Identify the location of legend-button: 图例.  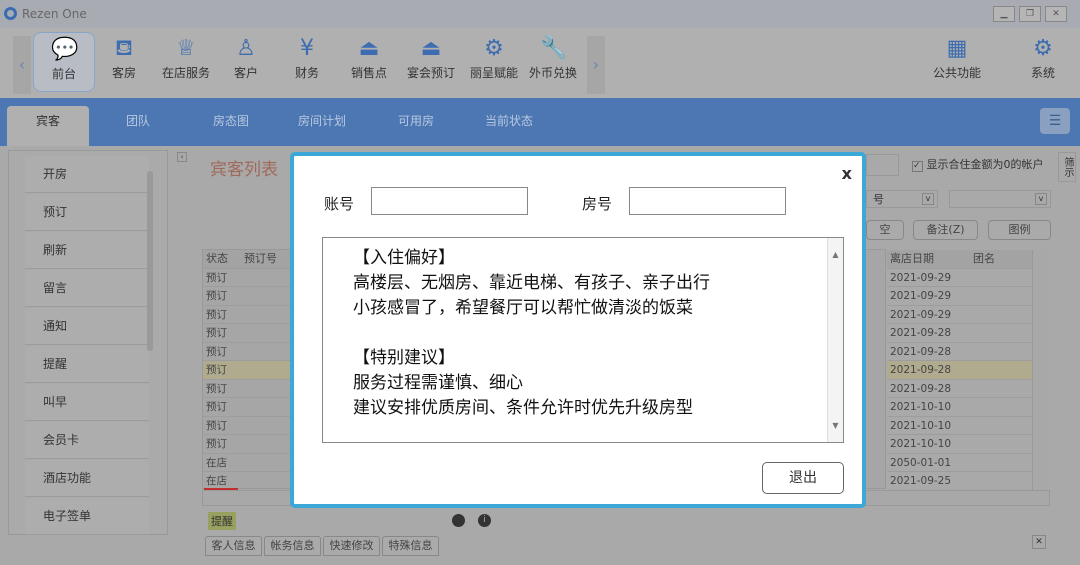
(1019, 230).